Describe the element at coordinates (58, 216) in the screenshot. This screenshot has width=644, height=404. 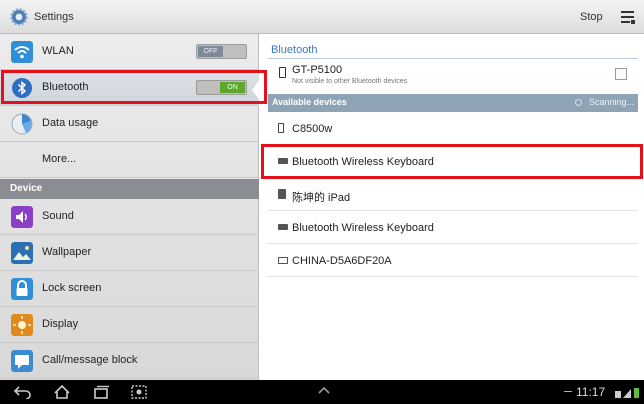
I see `sidebar-item-label: Sound` at that location.